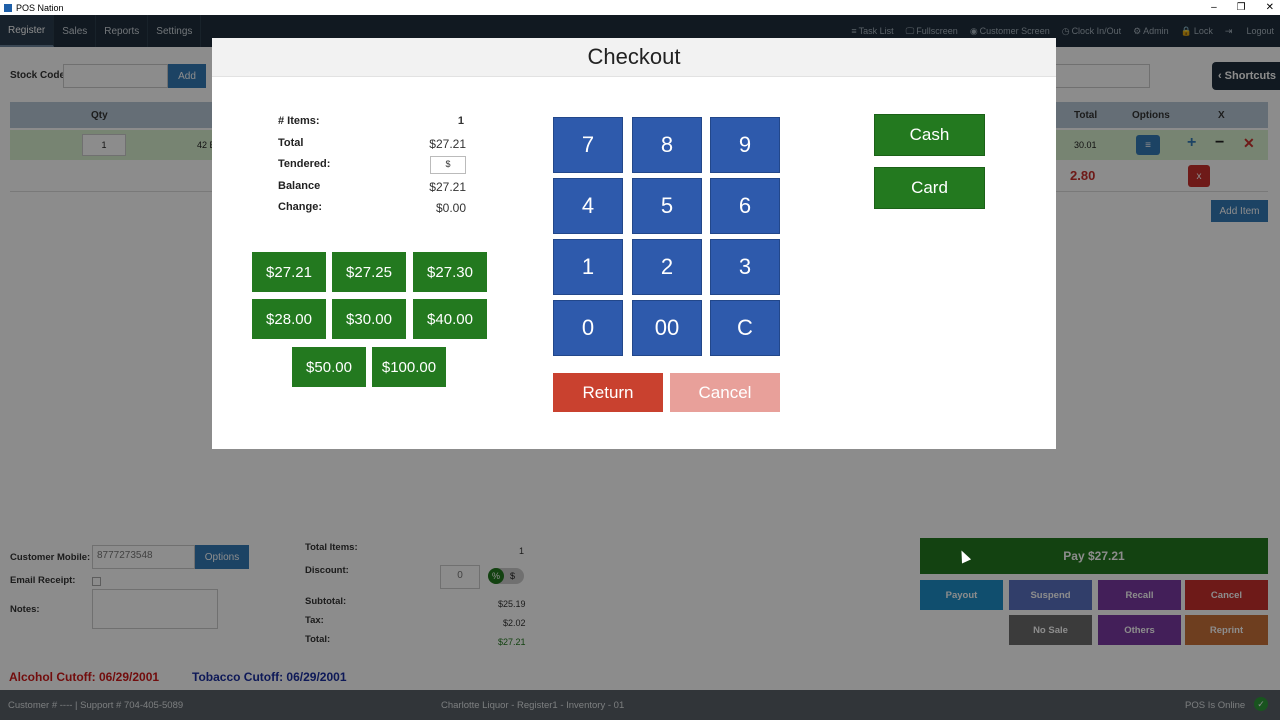  What do you see at coordinates (40, 7) in the screenshot?
I see `window-title: POS Nation` at bounding box center [40, 7].